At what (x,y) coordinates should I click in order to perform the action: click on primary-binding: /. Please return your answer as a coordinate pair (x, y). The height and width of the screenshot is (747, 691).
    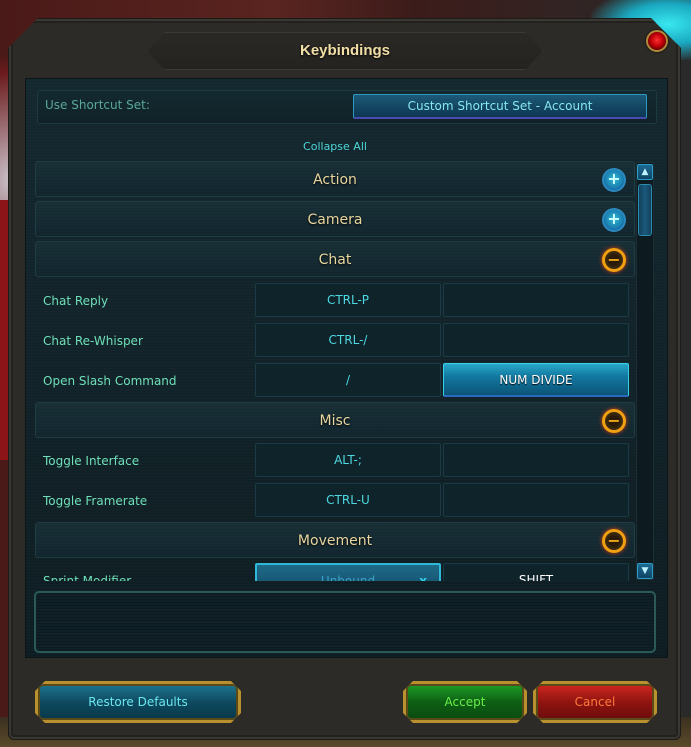
    Looking at the image, I should click on (348, 380).